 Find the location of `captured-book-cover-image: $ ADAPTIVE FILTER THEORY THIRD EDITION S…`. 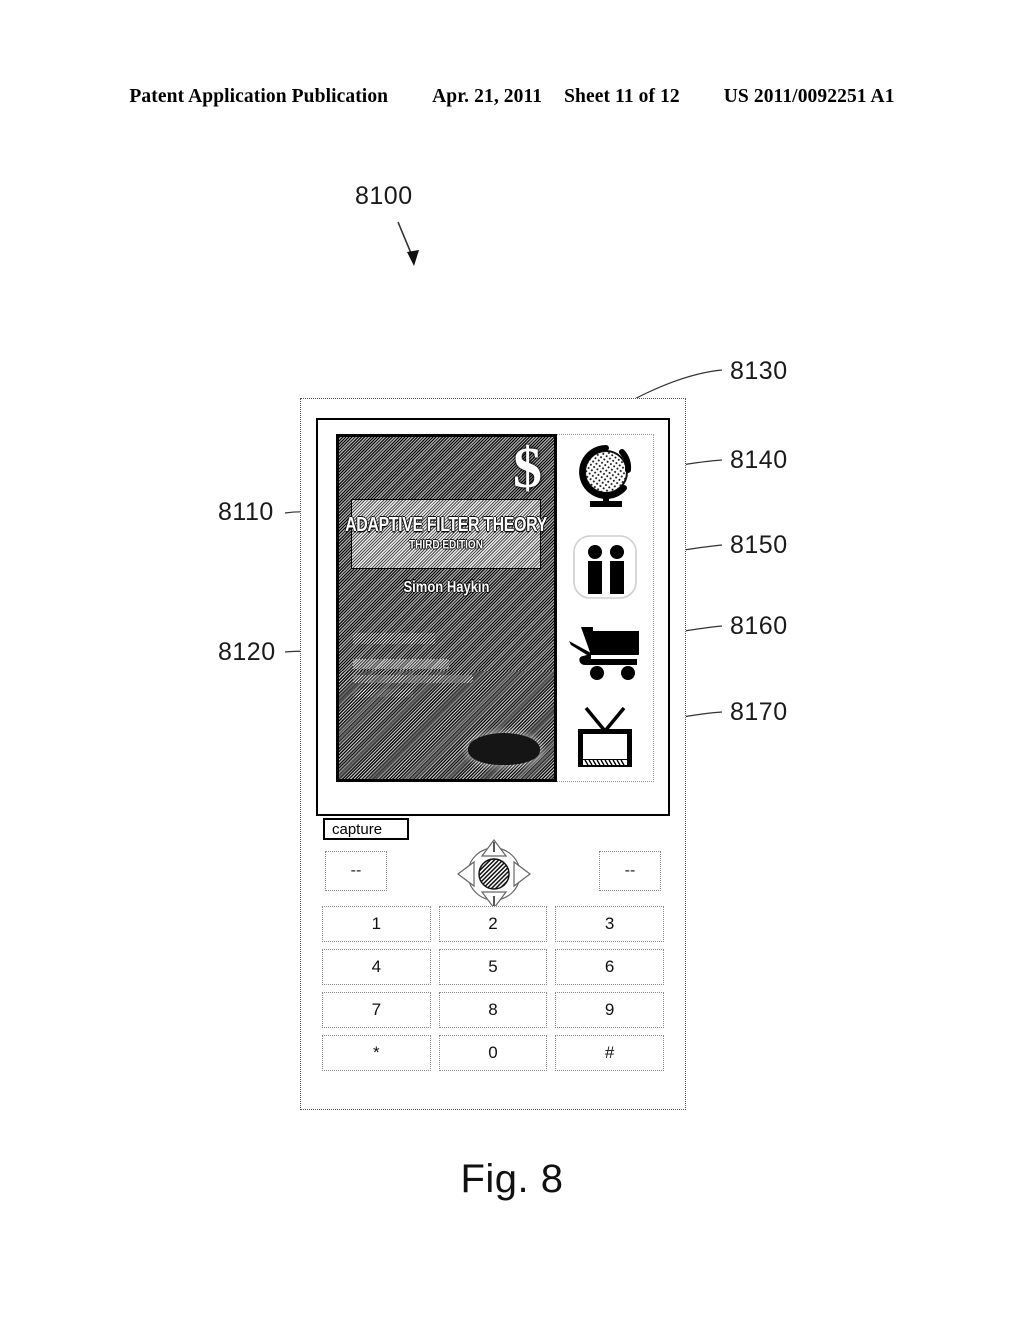

captured-book-cover-image: $ ADAPTIVE FILTER THEORY THIRD EDITION S… is located at coordinates (446, 608).